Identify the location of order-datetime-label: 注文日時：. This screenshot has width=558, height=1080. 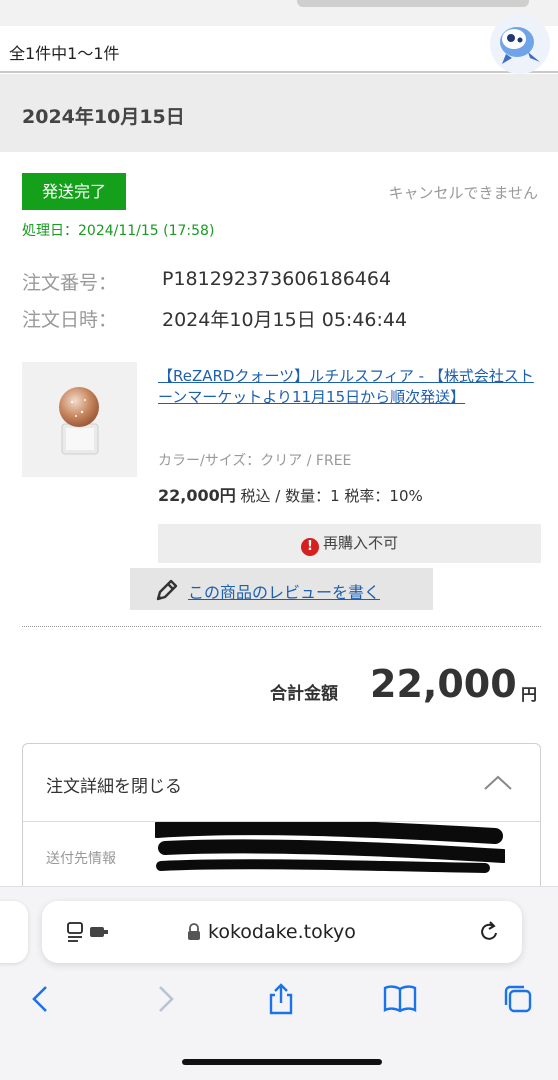
(70, 320).